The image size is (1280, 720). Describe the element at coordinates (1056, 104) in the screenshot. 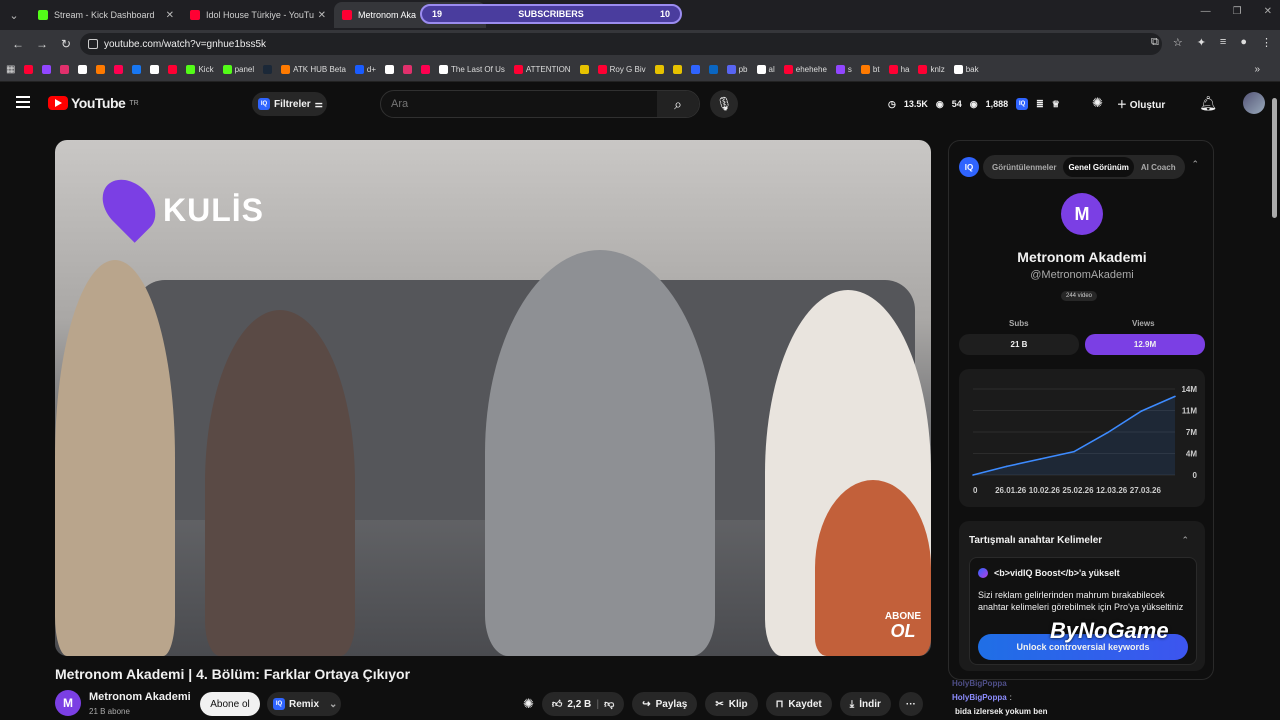

I see `trophy-icon: ♕` at that location.